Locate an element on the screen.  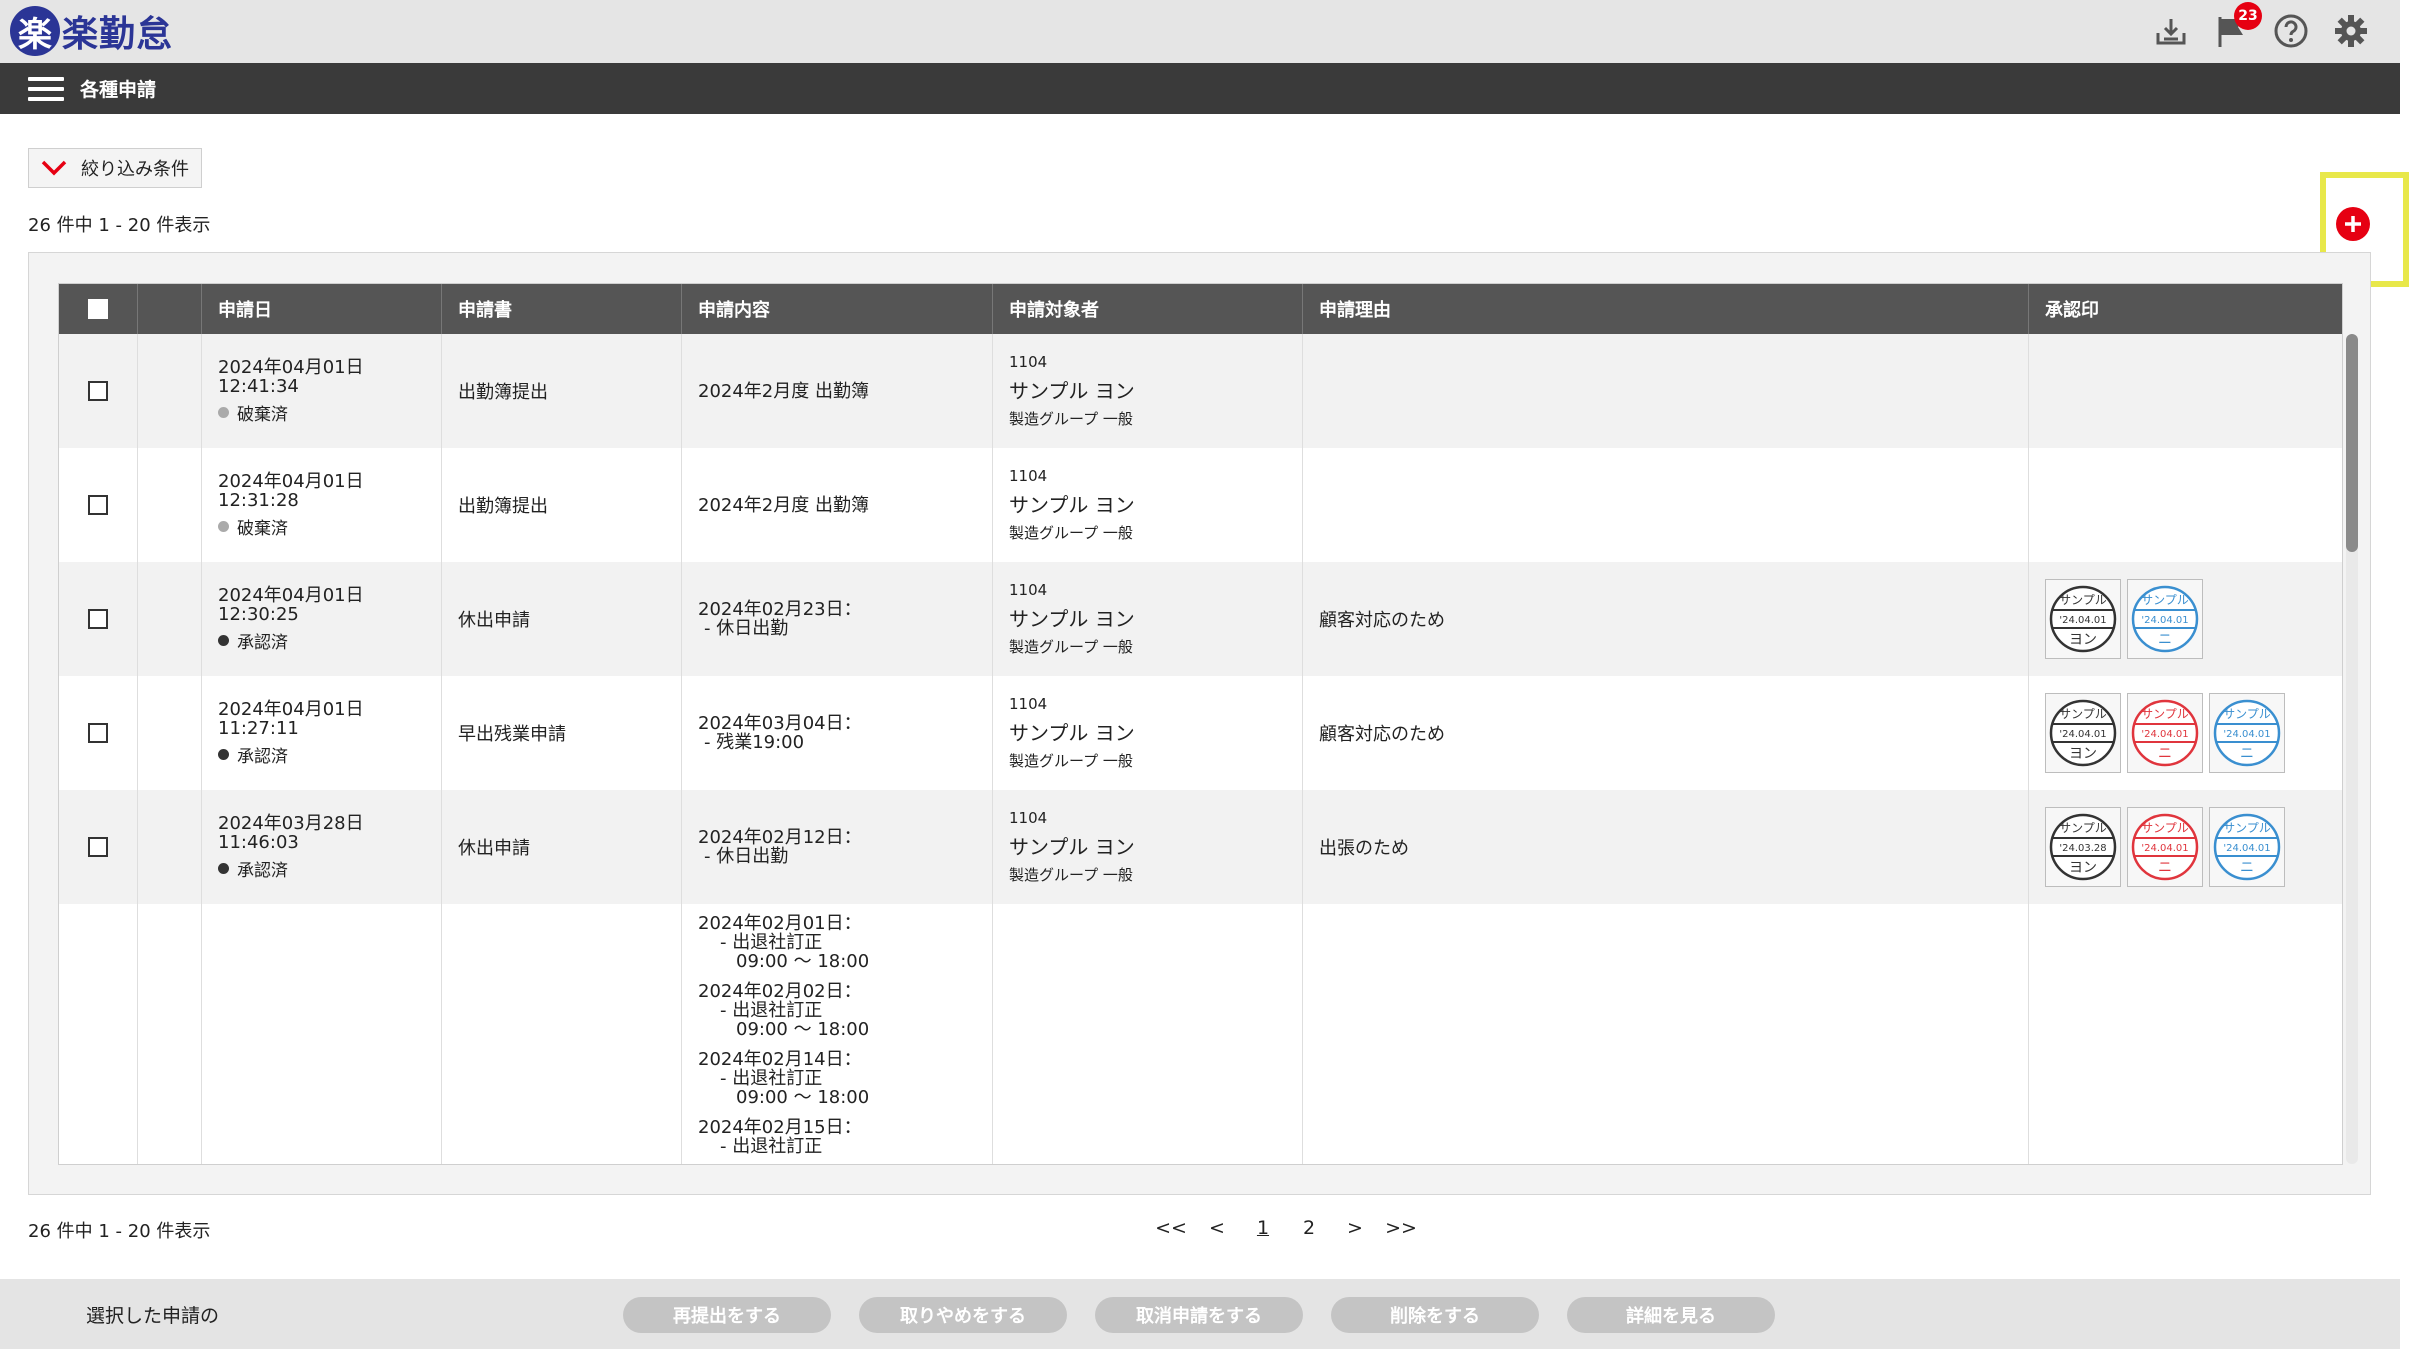
resubmit-button: 再提出をする is located at coordinates (727, 1315).